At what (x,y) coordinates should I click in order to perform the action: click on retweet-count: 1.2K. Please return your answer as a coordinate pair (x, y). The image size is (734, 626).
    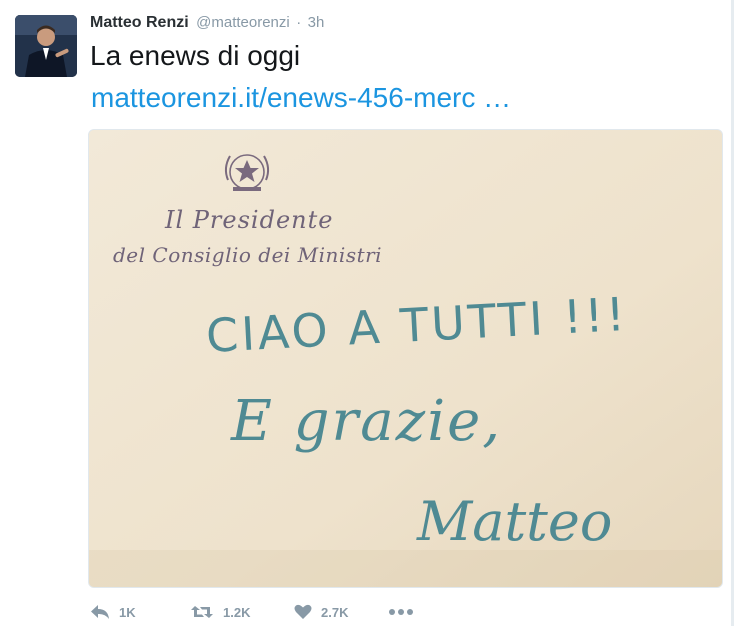
    Looking at the image, I should click on (237, 612).